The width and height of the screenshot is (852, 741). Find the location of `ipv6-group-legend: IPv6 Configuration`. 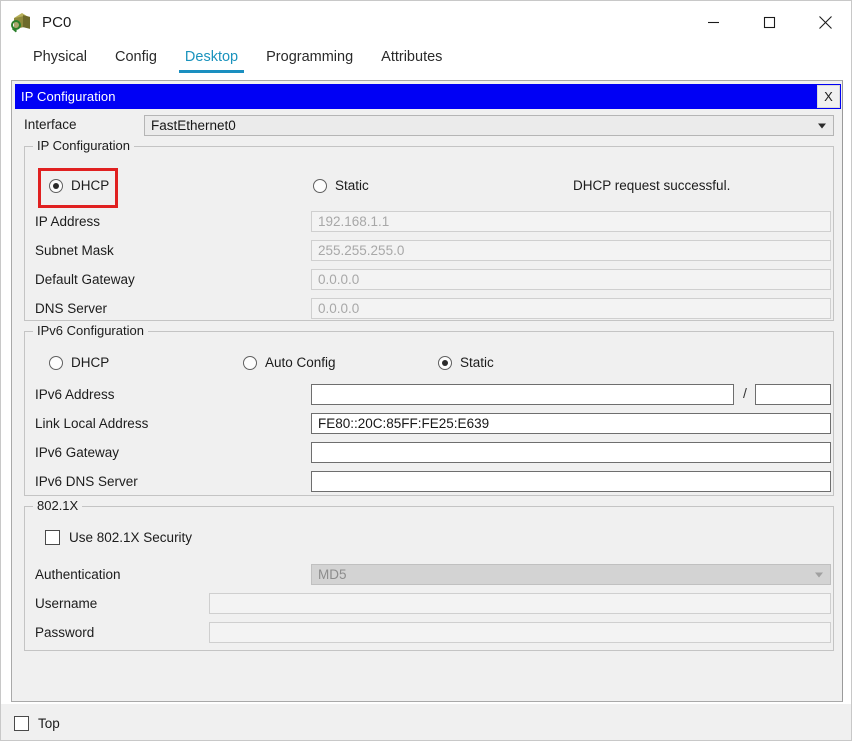

ipv6-group-legend: IPv6 Configuration is located at coordinates (90, 330).